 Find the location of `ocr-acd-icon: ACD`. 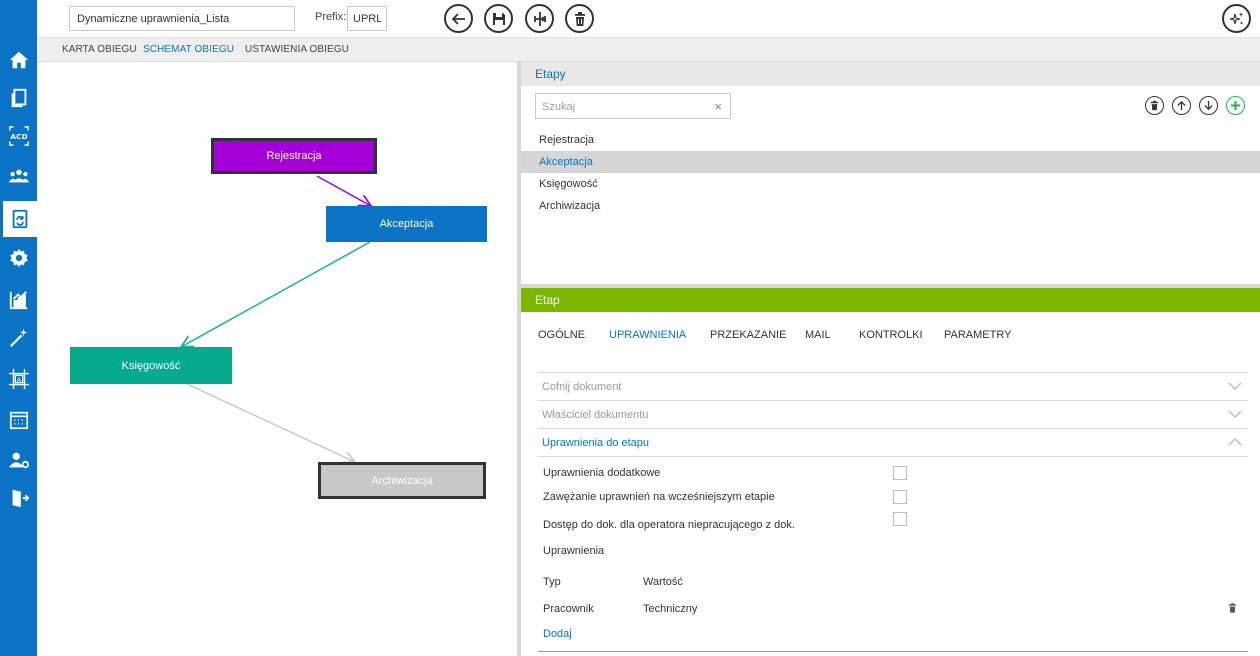

ocr-acd-icon: ACD is located at coordinates (18, 136).